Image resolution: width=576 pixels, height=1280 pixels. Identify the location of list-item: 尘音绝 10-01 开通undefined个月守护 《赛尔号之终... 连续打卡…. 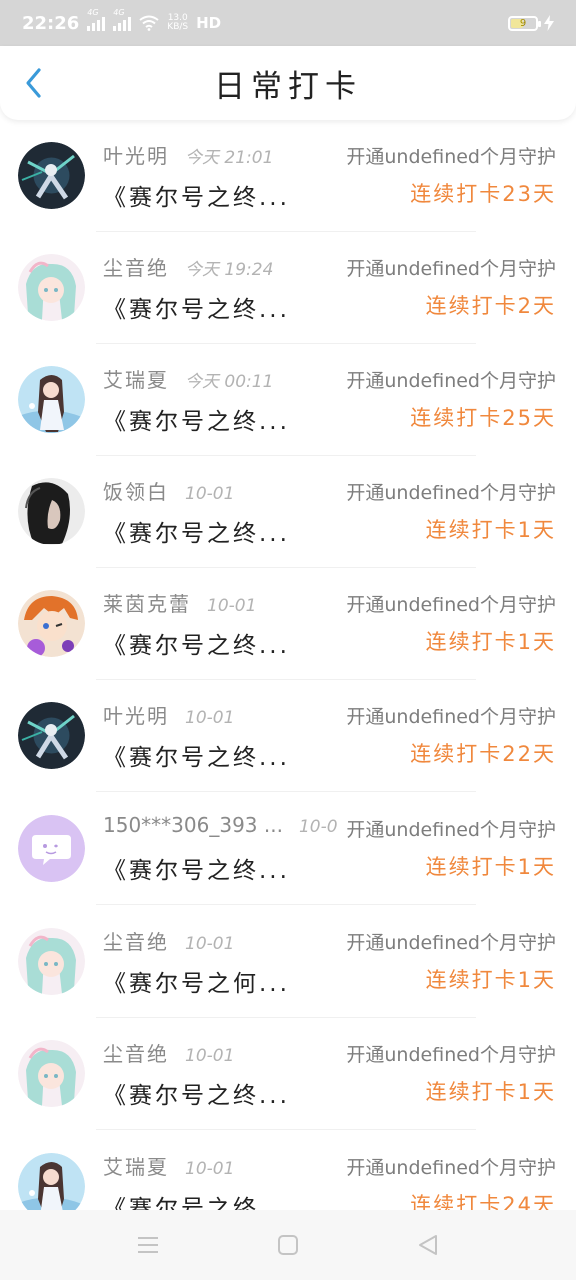
(288, 1074).